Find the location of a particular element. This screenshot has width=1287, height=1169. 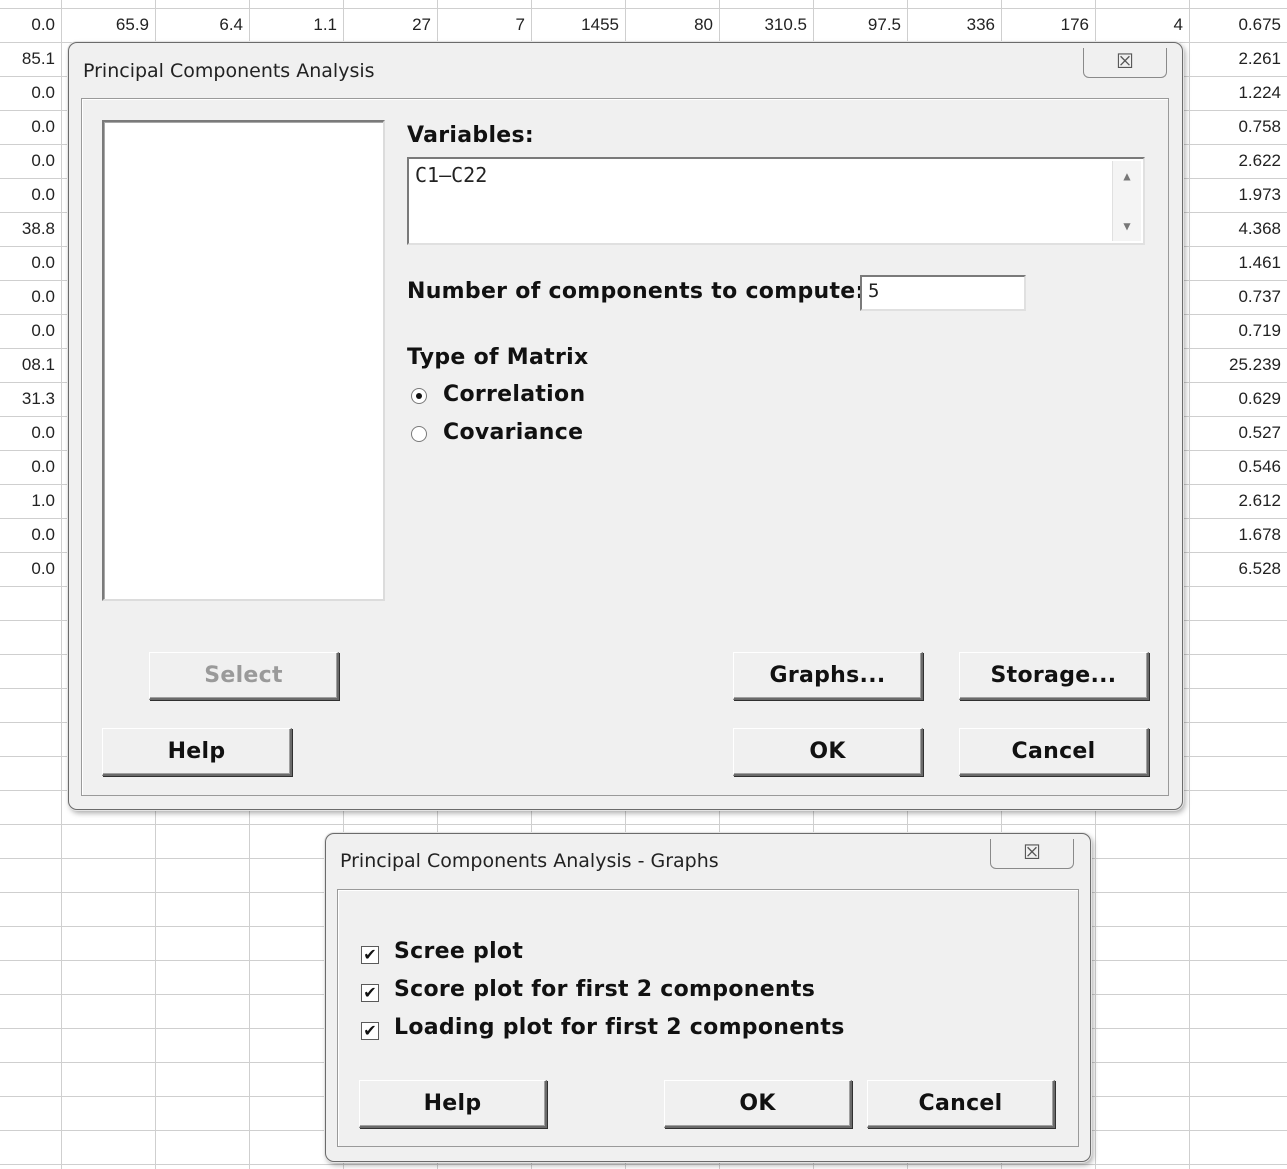

table-cell: 0.546 is located at coordinates (1238, 467).